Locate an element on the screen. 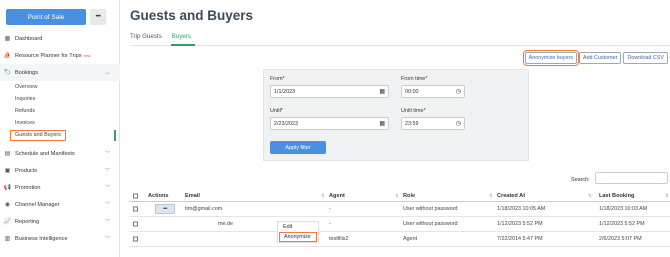  header-created-label: Created At is located at coordinates (511, 196).